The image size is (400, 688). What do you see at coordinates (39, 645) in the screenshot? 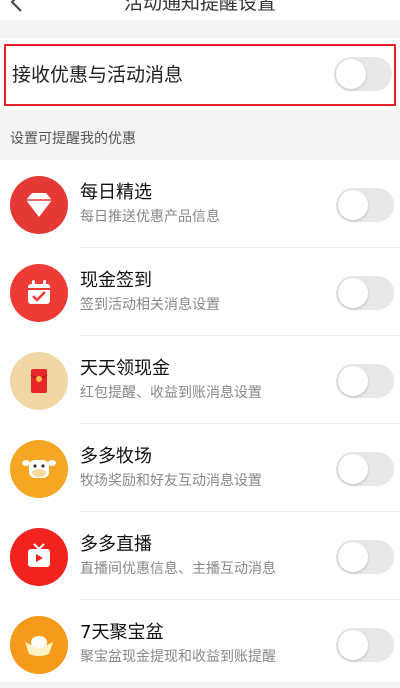
I see `gold-ingot-icon` at bounding box center [39, 645].